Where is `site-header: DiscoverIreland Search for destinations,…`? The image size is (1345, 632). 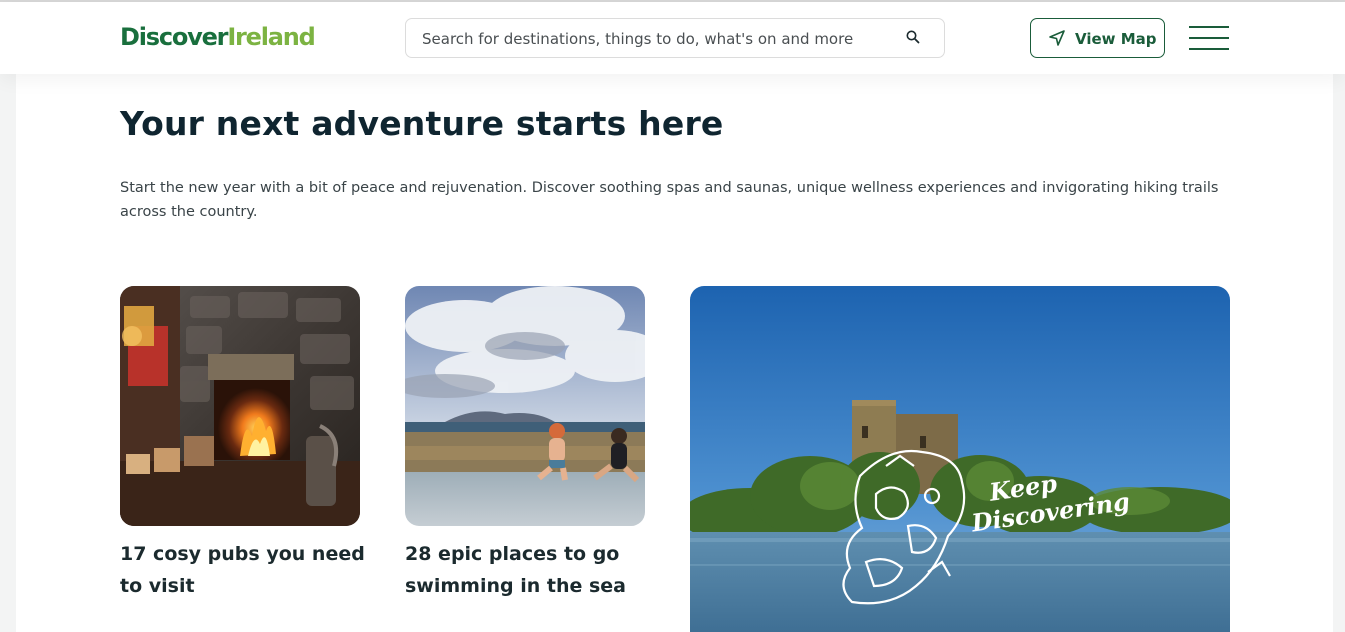 site-header: DiscoverIreland Search for destinations,… is located at coordinates (672, 38).